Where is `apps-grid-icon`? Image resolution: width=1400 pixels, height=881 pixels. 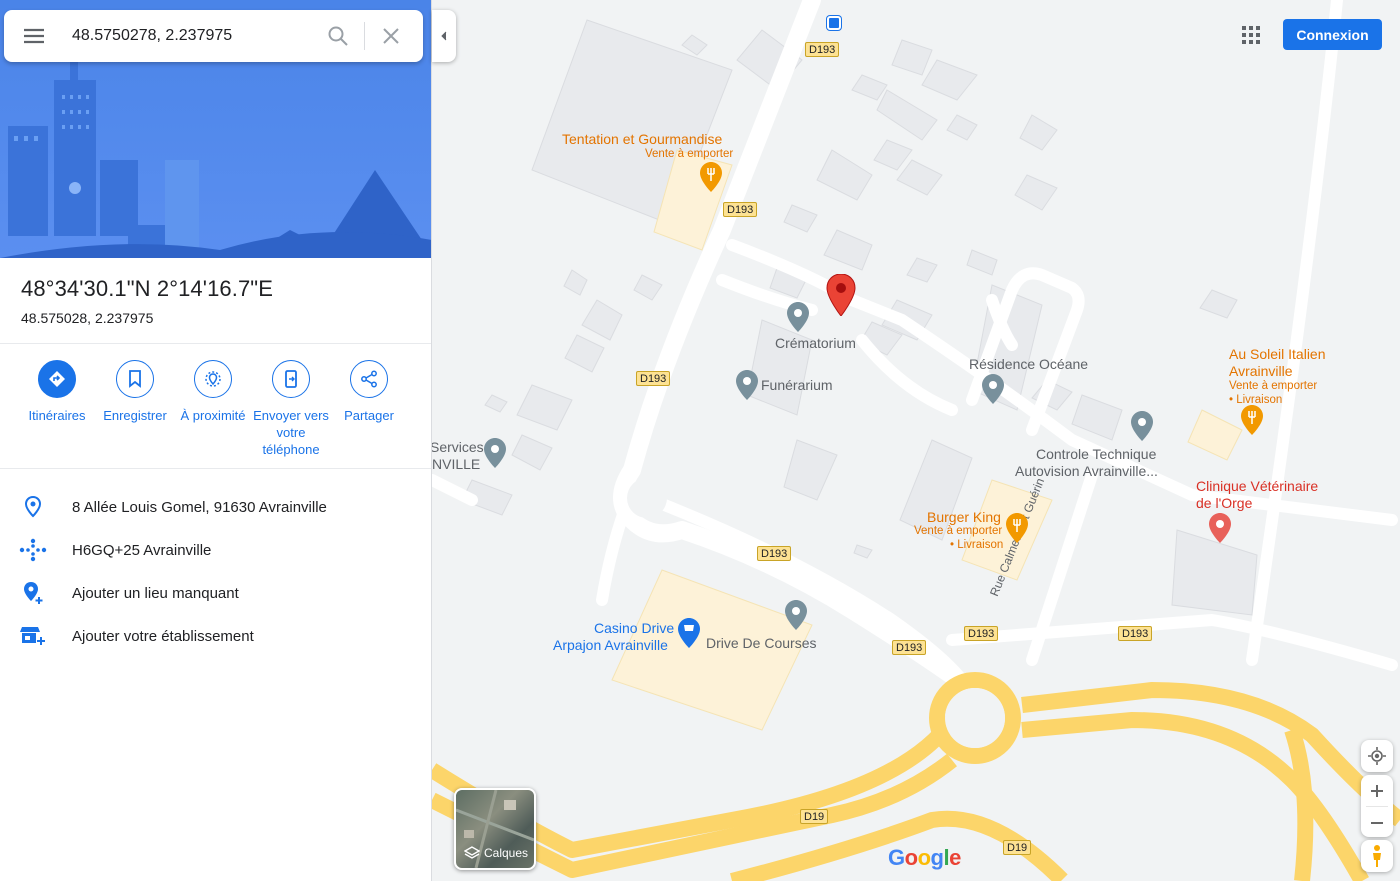 apps-grid-icon is located at coordinates (1251, 35).